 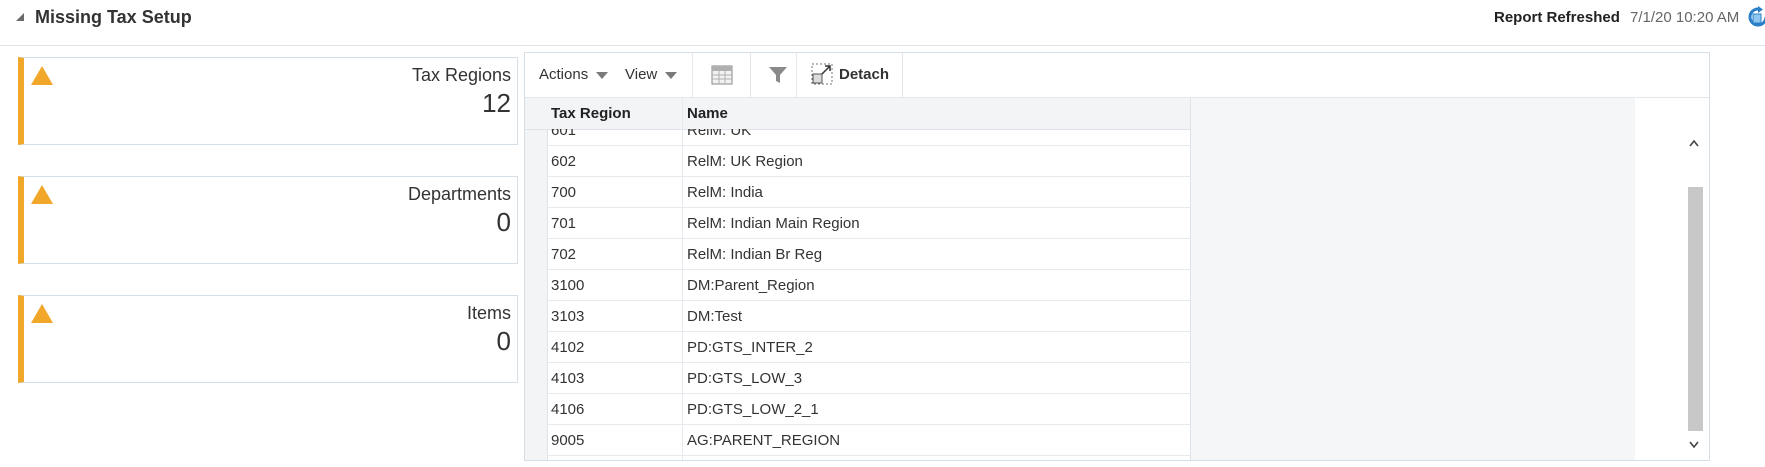 What do you see at coordinates (641, 74) in the screenshot?
I see `view-menu-label: View` at bounding box center [641, 74].